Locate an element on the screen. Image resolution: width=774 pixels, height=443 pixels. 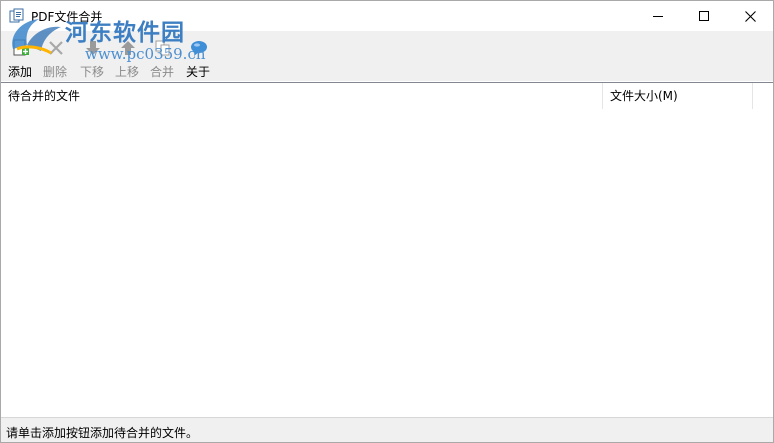
move-up-label: 上移 is located at coordinates (126, 72).